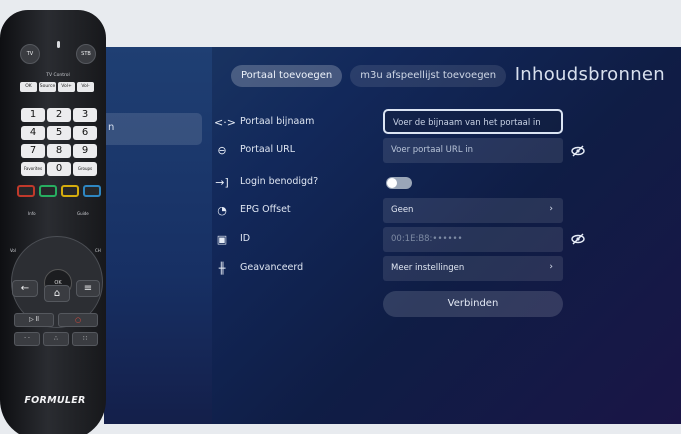 The height and width of the screenshot is (434, 681). I want to click on login-toggle, so click(399, 183).